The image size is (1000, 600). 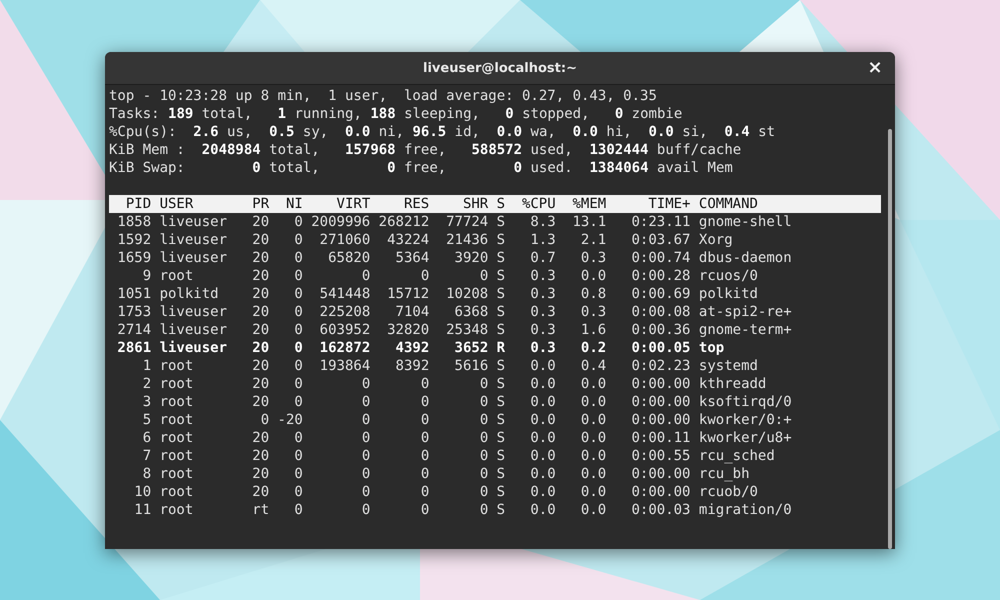 I want to click on table-cell-text: 2861, so click(x=134, y=348).